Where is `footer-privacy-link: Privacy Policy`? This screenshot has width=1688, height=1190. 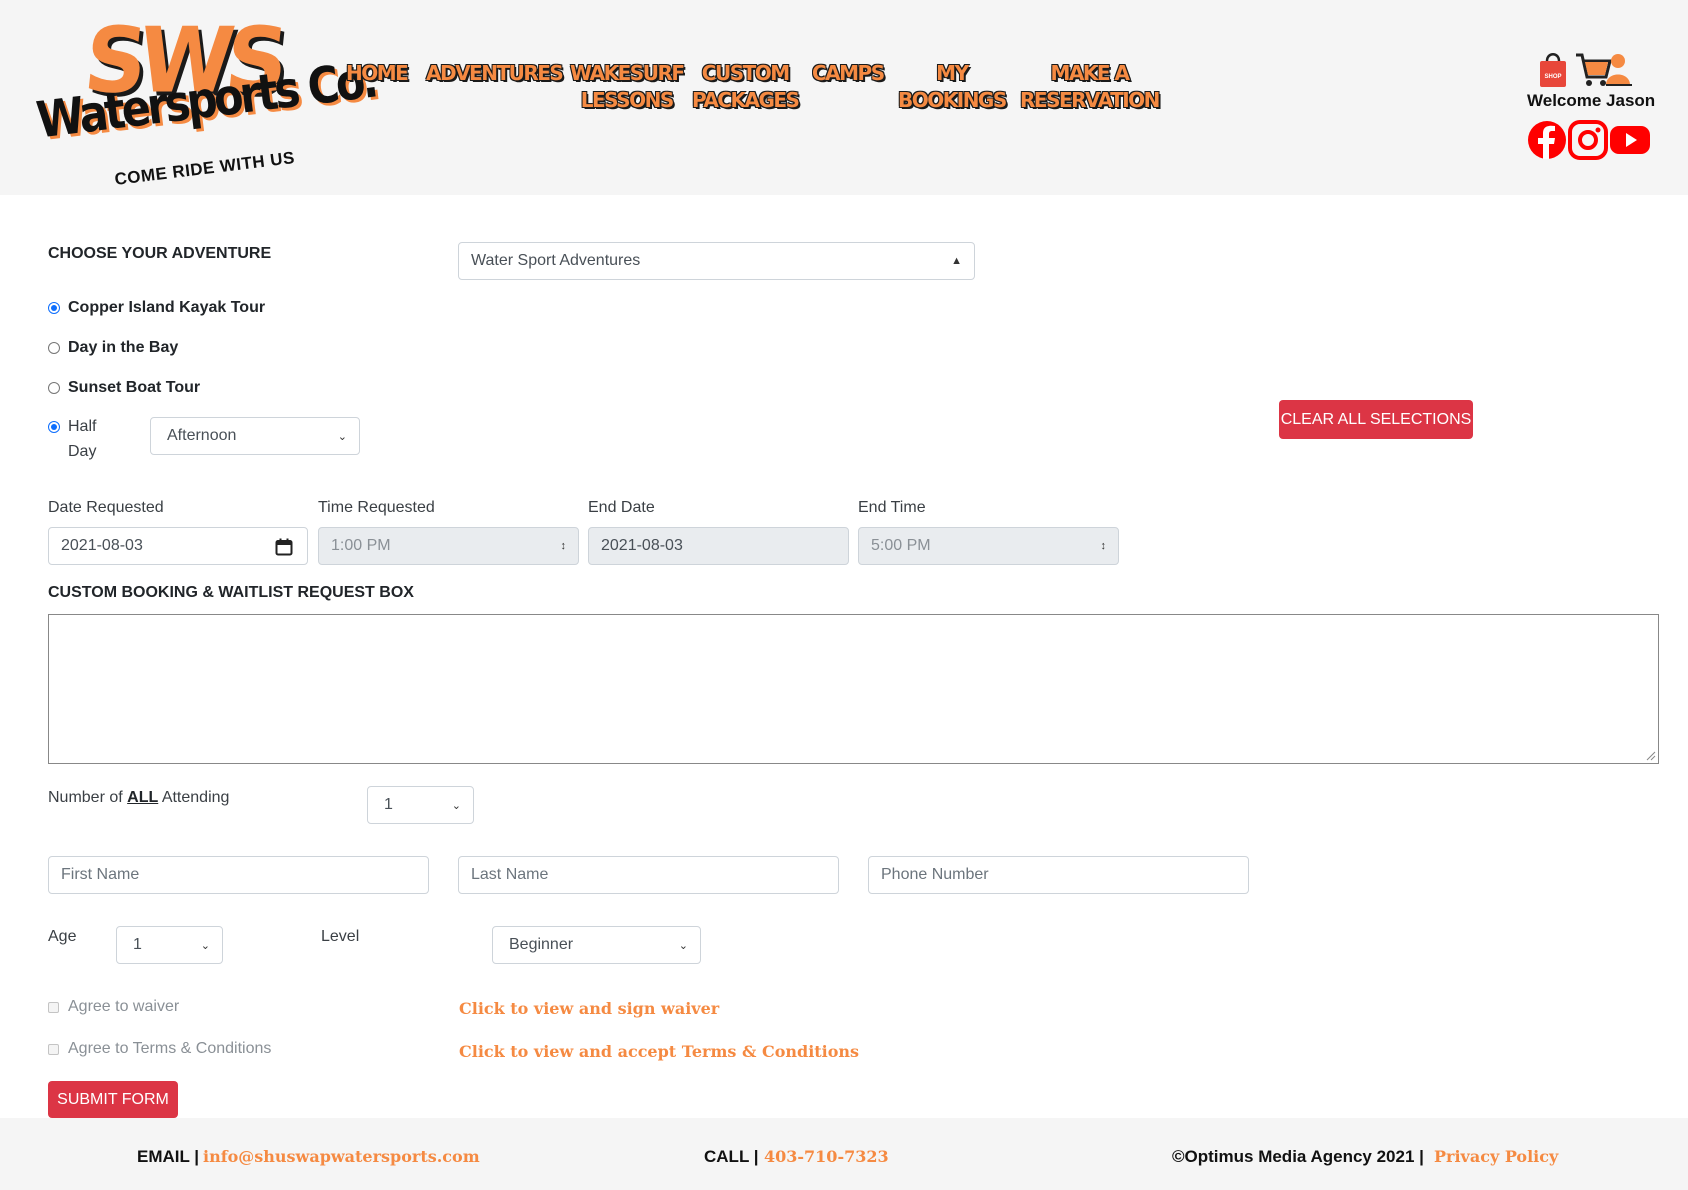
footer-privacy-link: Privacy Policy is located at coordinates (1496, 1156).